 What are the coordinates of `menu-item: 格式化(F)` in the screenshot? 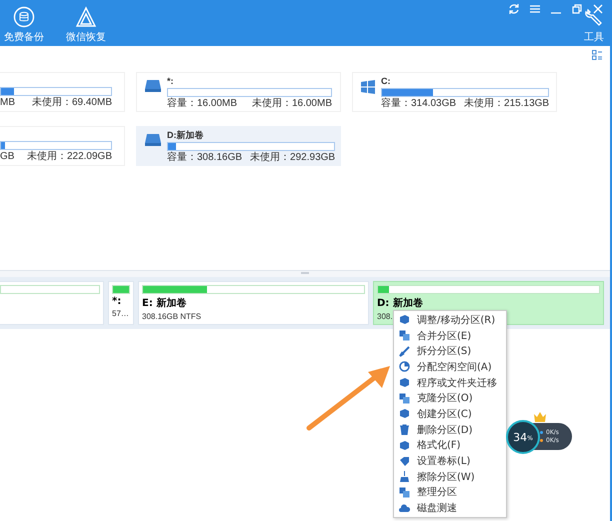 It's located at (450, 446).